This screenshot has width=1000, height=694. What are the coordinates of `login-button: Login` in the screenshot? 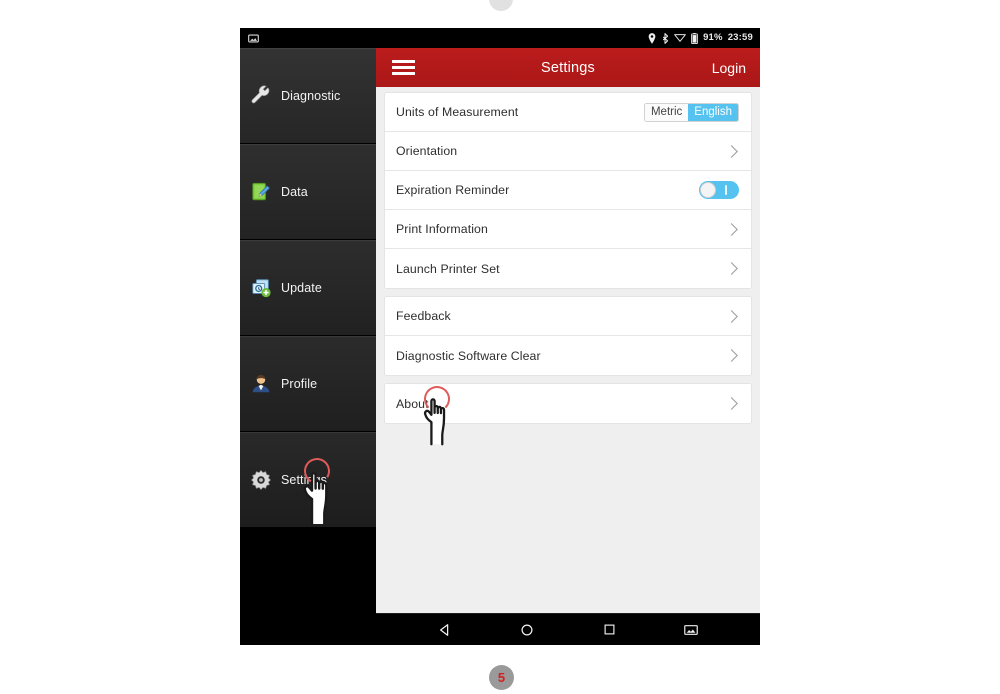 It's located at (729, 68).